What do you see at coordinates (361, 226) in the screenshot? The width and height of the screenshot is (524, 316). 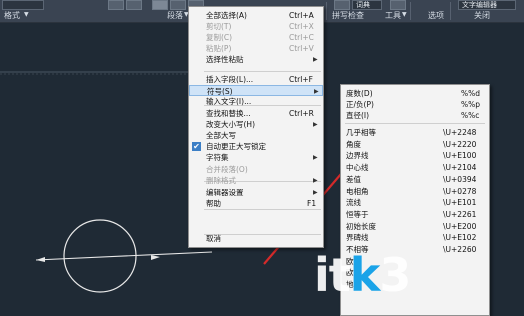 I see `symbol-menu-item-label: 初始长度` at bounding box center [361, 226].